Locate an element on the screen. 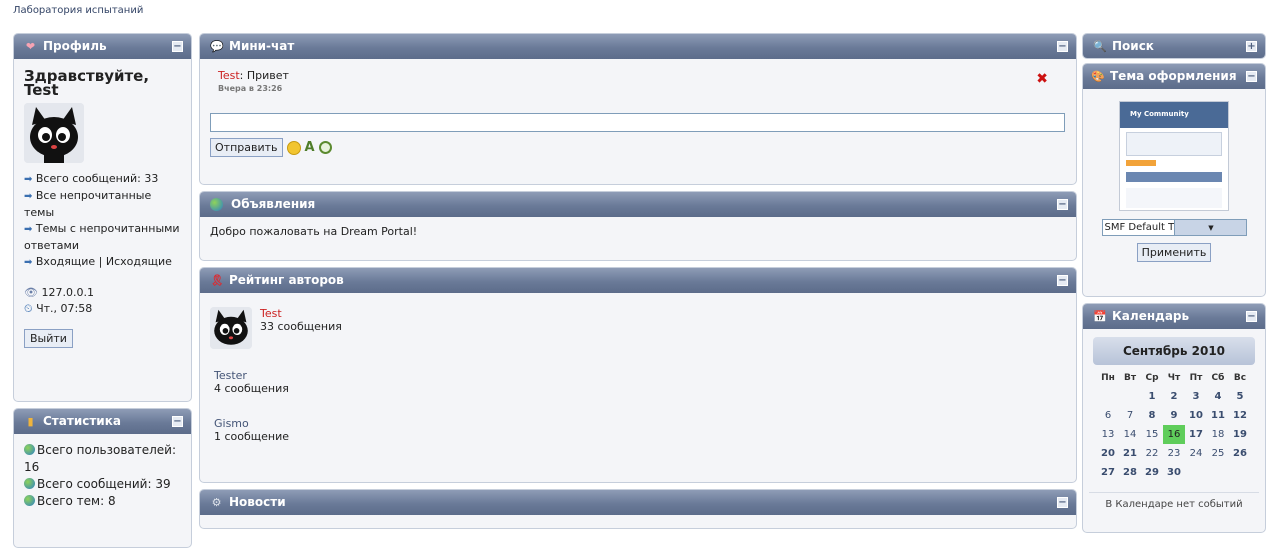  news-title: Новости is located at coordinates (257, 502).